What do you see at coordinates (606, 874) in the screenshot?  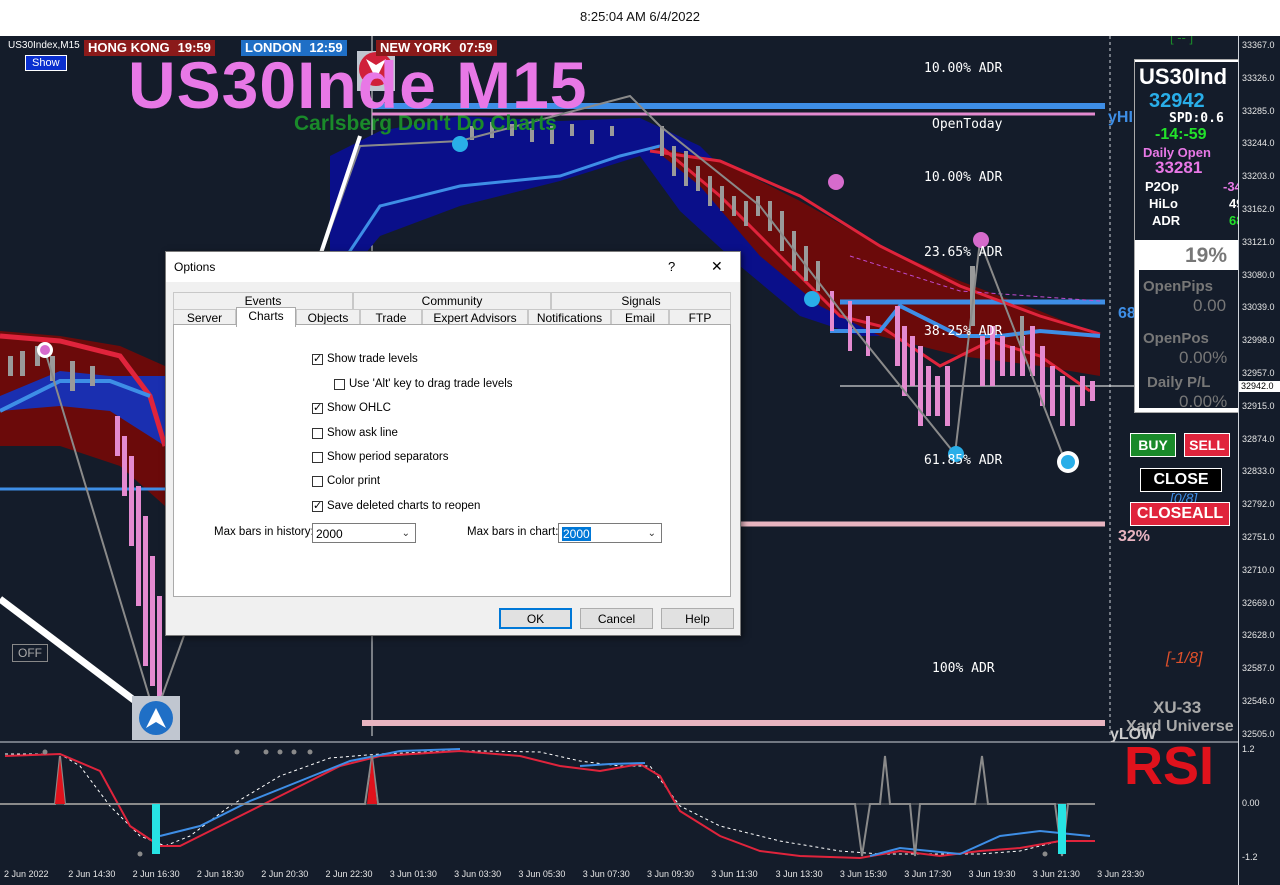 I see `time-tick-label: 3 Jun 07:30` at bounding box center [606, 874].